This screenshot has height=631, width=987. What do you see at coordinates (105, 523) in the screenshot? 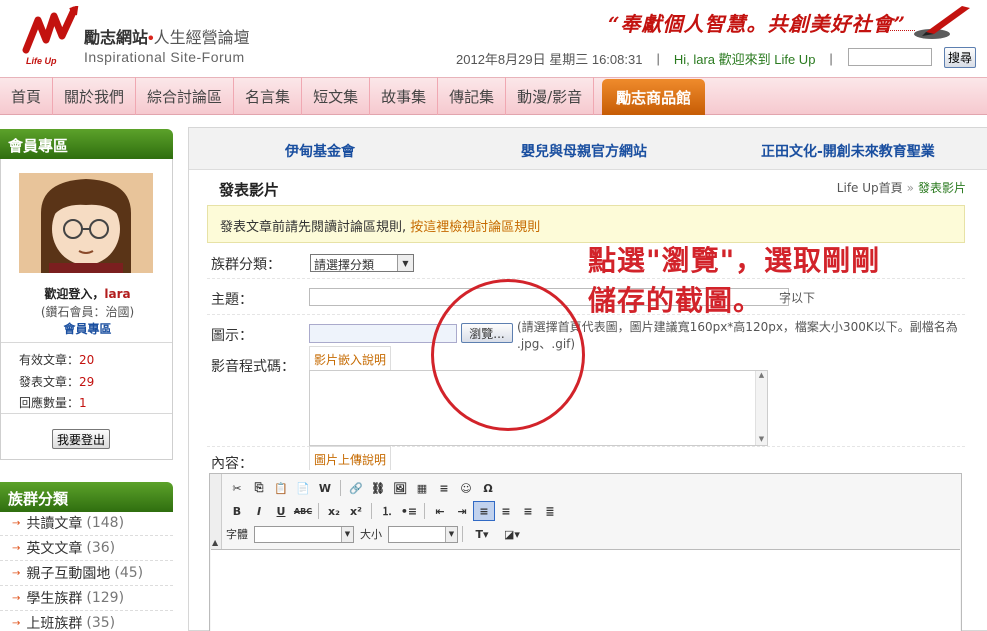
I see `group-count: (148)` at bounding box center [105, 523].